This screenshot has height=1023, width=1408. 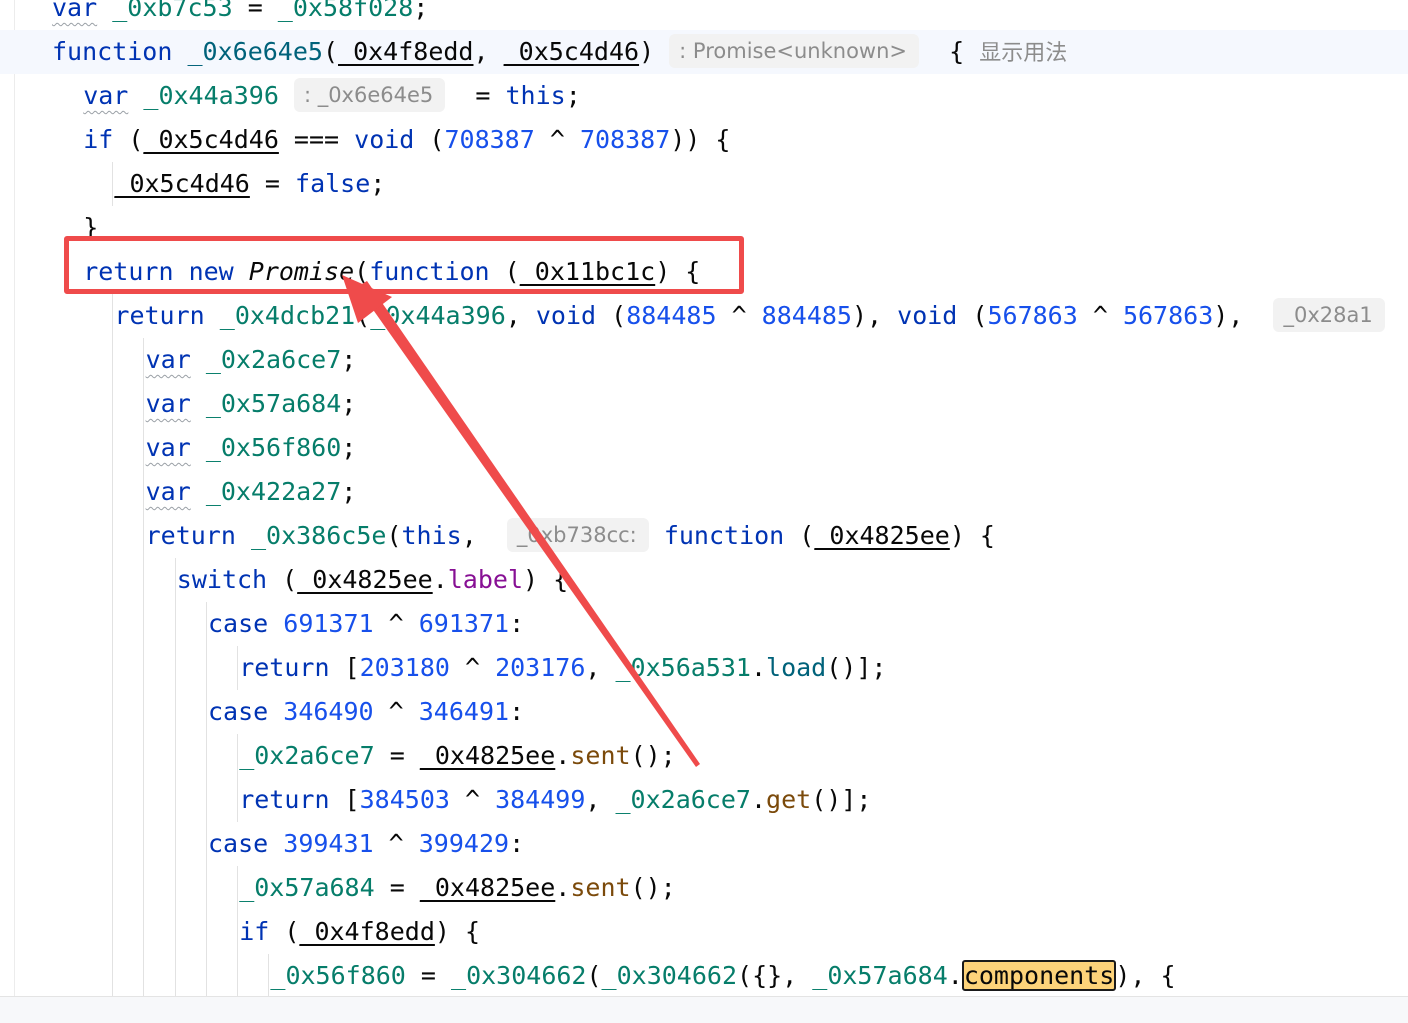 I want to click on code-token: 346490, so click(x=328, y=711).